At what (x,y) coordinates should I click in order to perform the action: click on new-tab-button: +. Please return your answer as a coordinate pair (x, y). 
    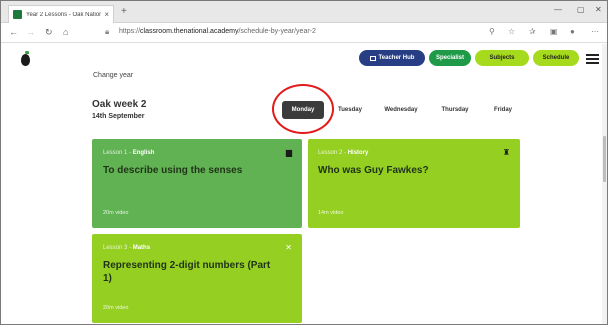
    Looking at the image, I should click on (124, 11).